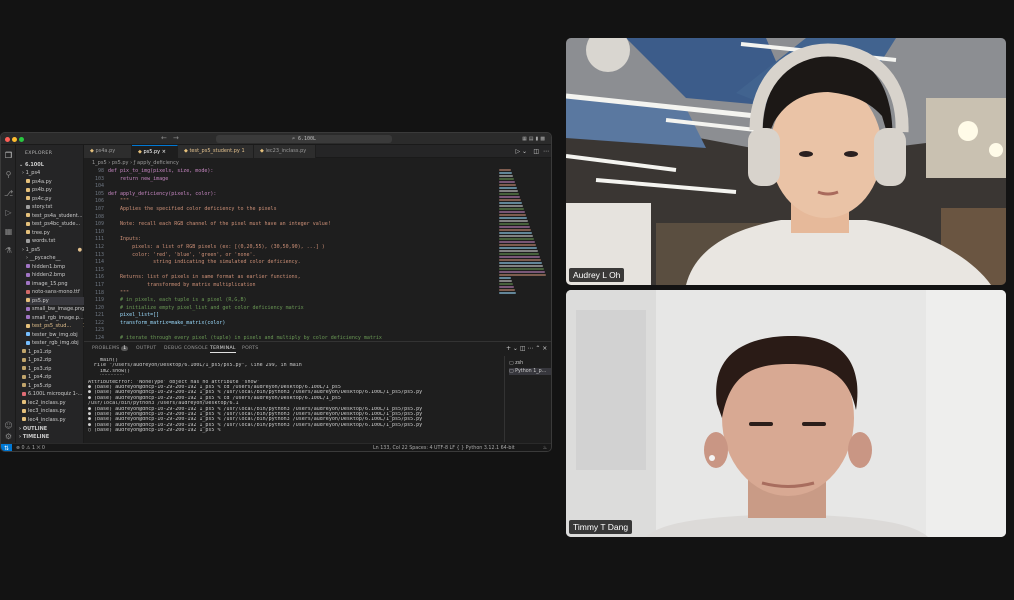 The height and width of the screenshot is (600, 1014). Describe the element at coordinates (14, 139) in the screenshot. I see `minimize-window-button` at that location.